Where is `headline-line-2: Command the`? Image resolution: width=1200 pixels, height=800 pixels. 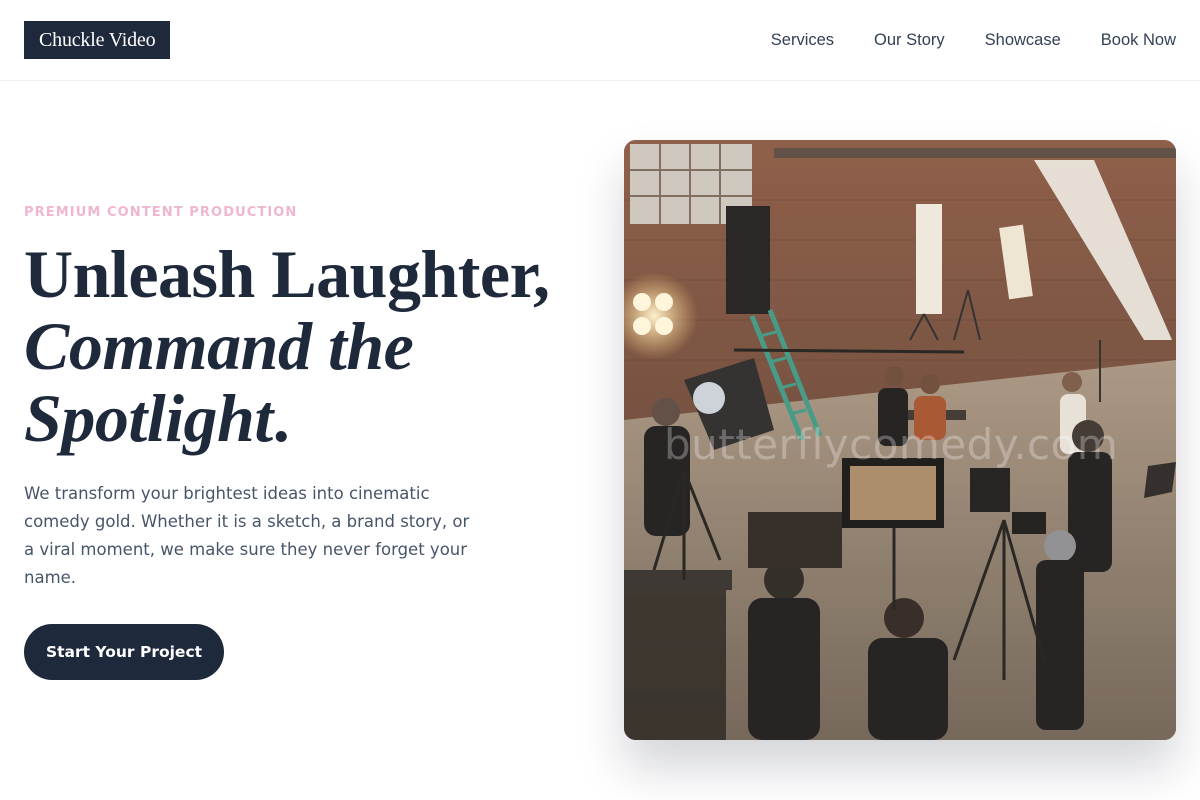 headline-line-2: Command the is located at coordinates (219, 346).